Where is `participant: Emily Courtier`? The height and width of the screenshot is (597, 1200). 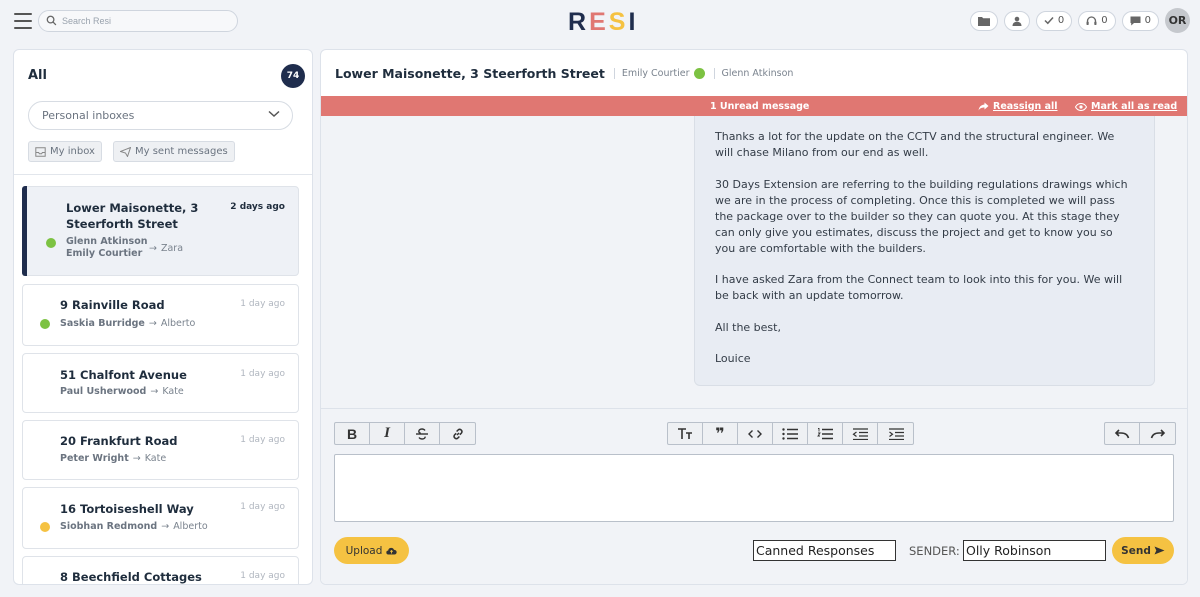
participant: Emily Courtier is located at coordinates (659, 73).